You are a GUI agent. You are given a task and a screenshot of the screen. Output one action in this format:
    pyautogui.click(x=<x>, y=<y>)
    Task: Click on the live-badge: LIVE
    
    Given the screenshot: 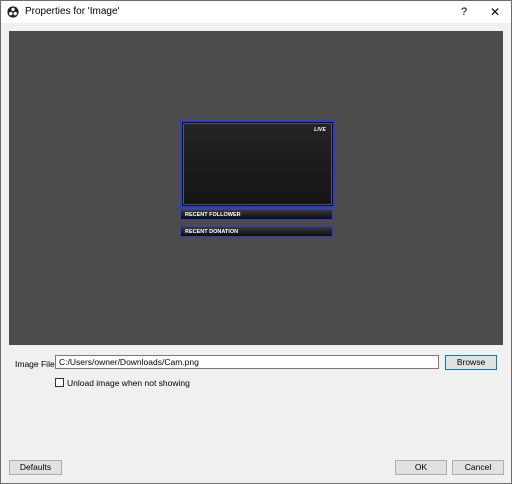 What is the action you would take?
    pyautogui.click(x=320, y=130)
    